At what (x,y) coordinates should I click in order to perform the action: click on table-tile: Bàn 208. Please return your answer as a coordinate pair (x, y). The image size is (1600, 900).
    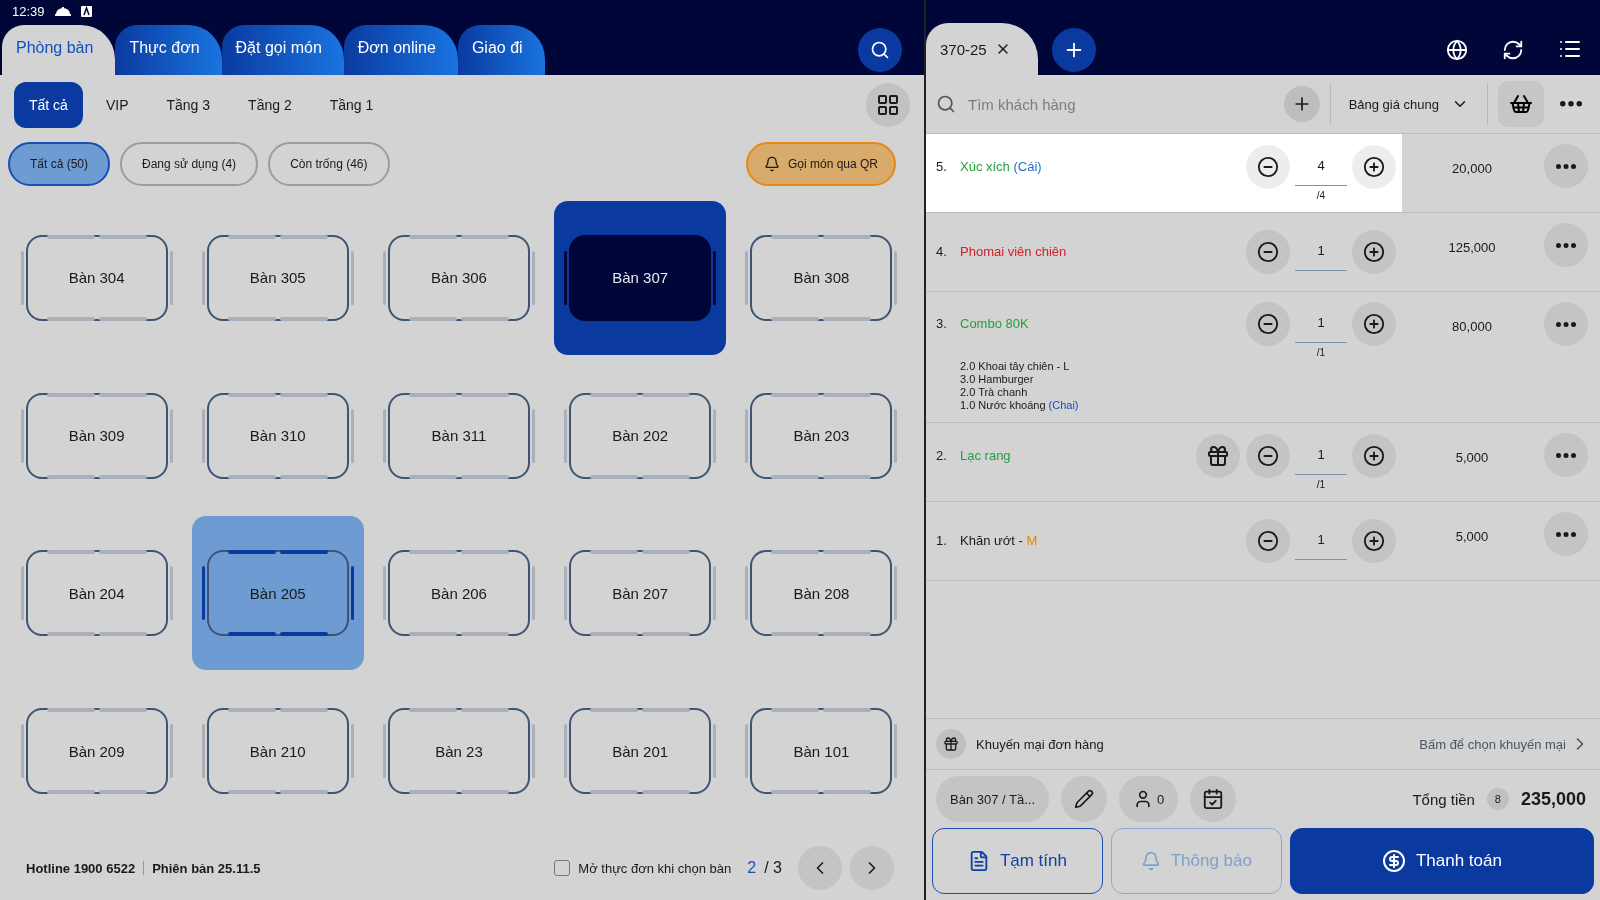
    Looking at the image, I should click on (821, 593).